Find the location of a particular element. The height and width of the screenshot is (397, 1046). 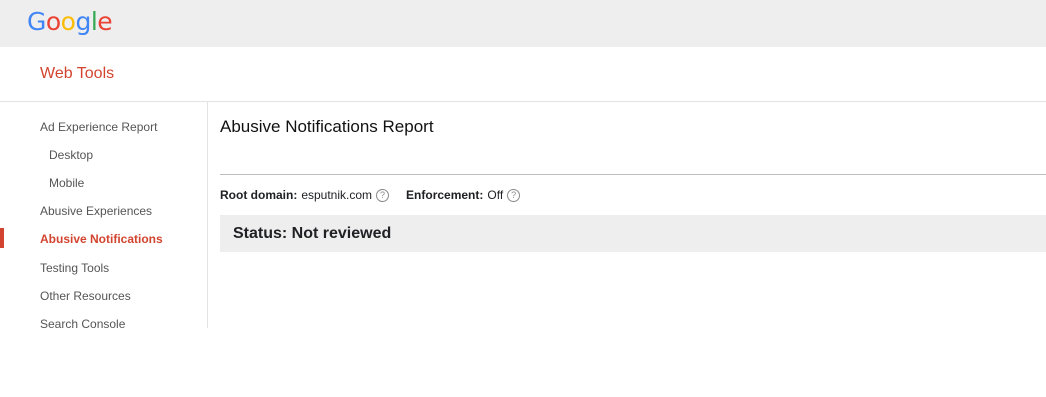

sidebar-item-abusive-experiences: Abusive Experiences is located at coordinates (96, 211).